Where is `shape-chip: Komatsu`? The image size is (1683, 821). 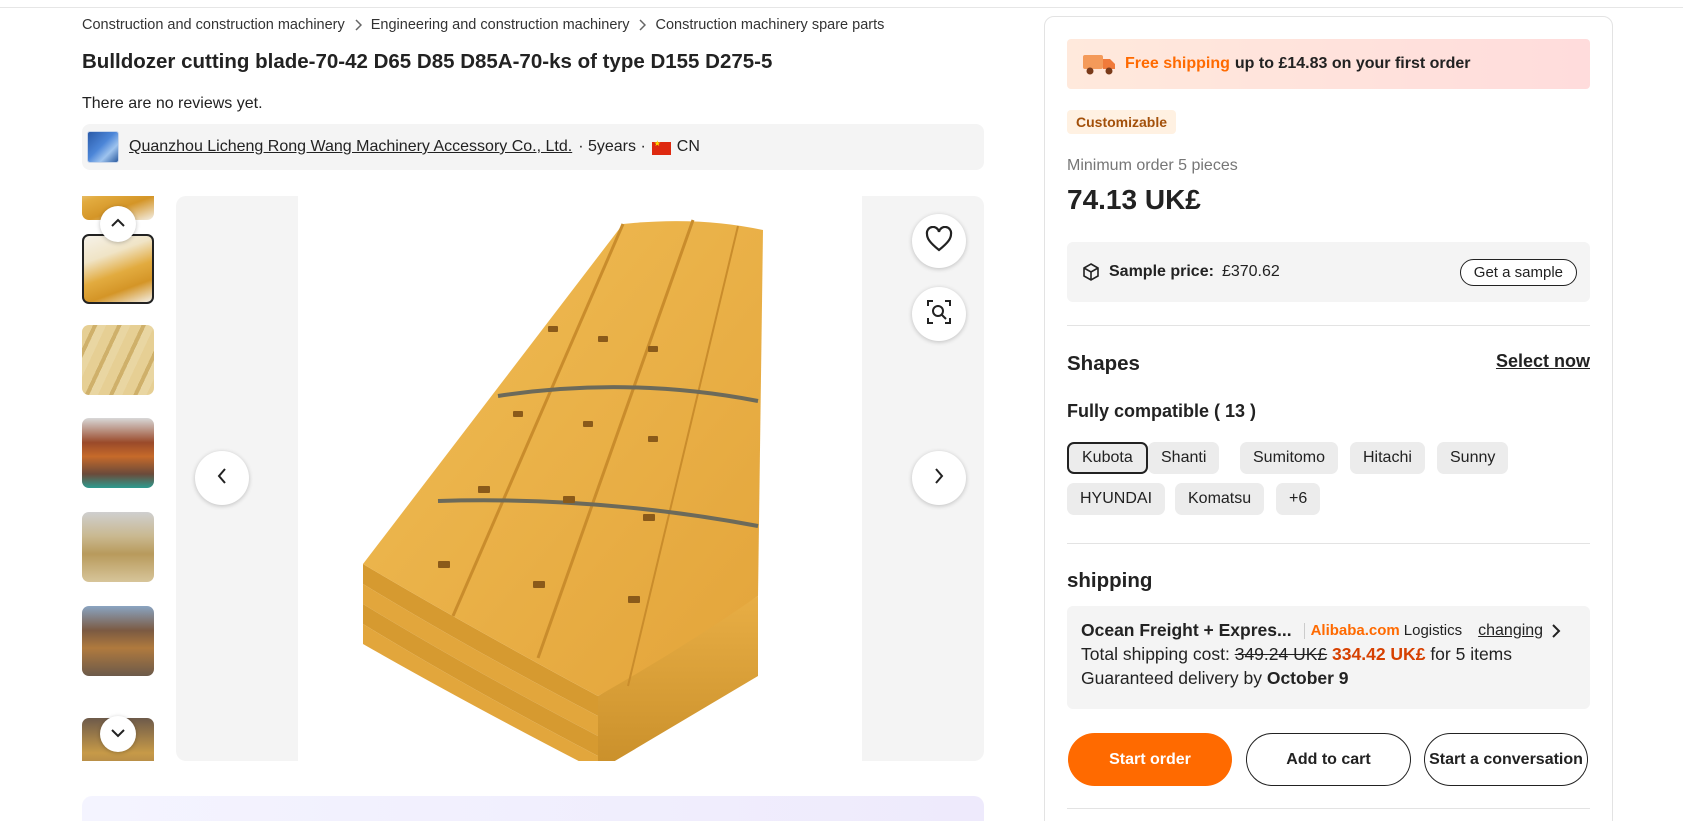 shape-chip: Komatsu is located at coordinates (1220, 499).